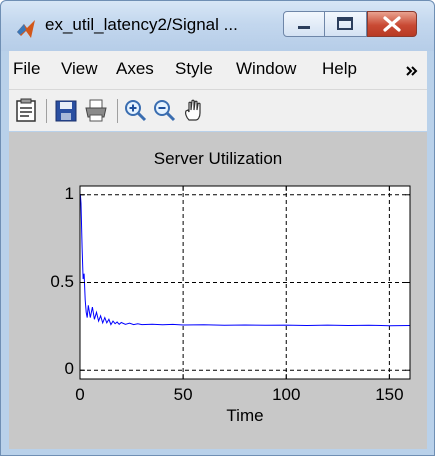 The height and width of the screenshot is (456, 435). Describe the element at coordinates (69, 369) in the screenshot. I see `y-tick-label: 0` at that location.